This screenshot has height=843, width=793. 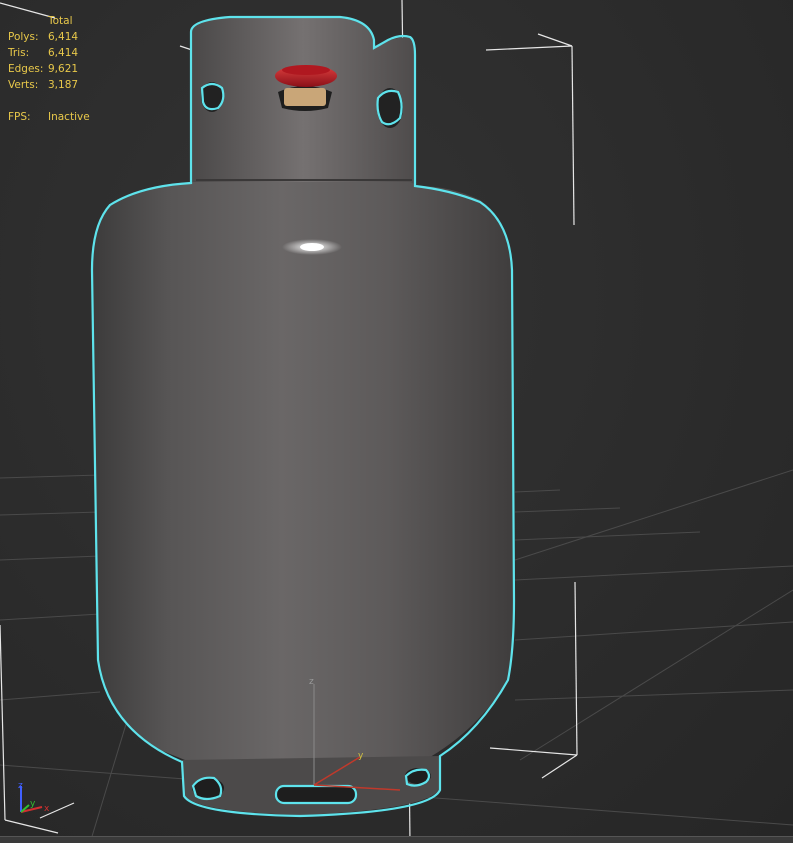 What do you see at coordinates (20, 786) in the screenshot?
I see `axis-z-label: z` at bounding box center [20, 786].